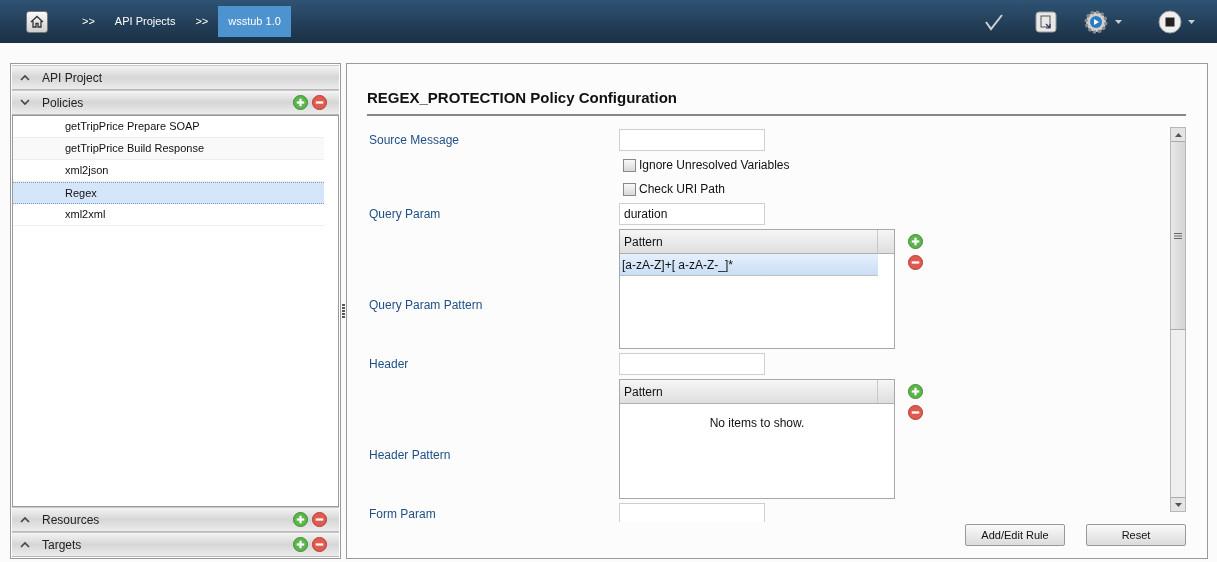  Describe the element at coordinates (522, 97) in the screenshot. I see `panel-title: REGEX_PROTECTION Policy Configuration` at that location.